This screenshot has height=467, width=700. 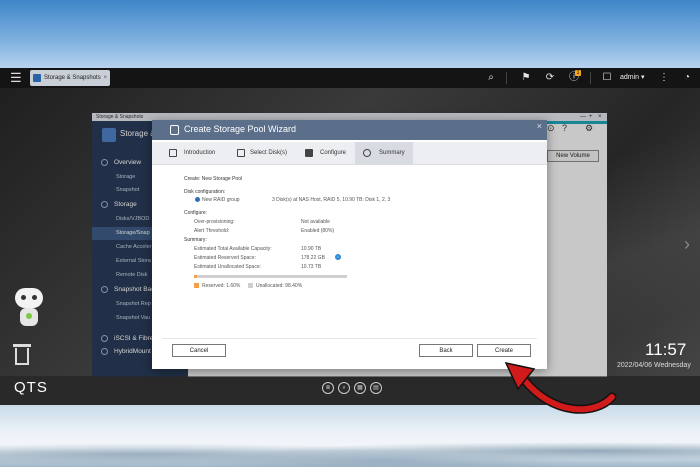 I want to click on taskbar-tab-label: Storage & Snapshots, so click(x=72, y=78).